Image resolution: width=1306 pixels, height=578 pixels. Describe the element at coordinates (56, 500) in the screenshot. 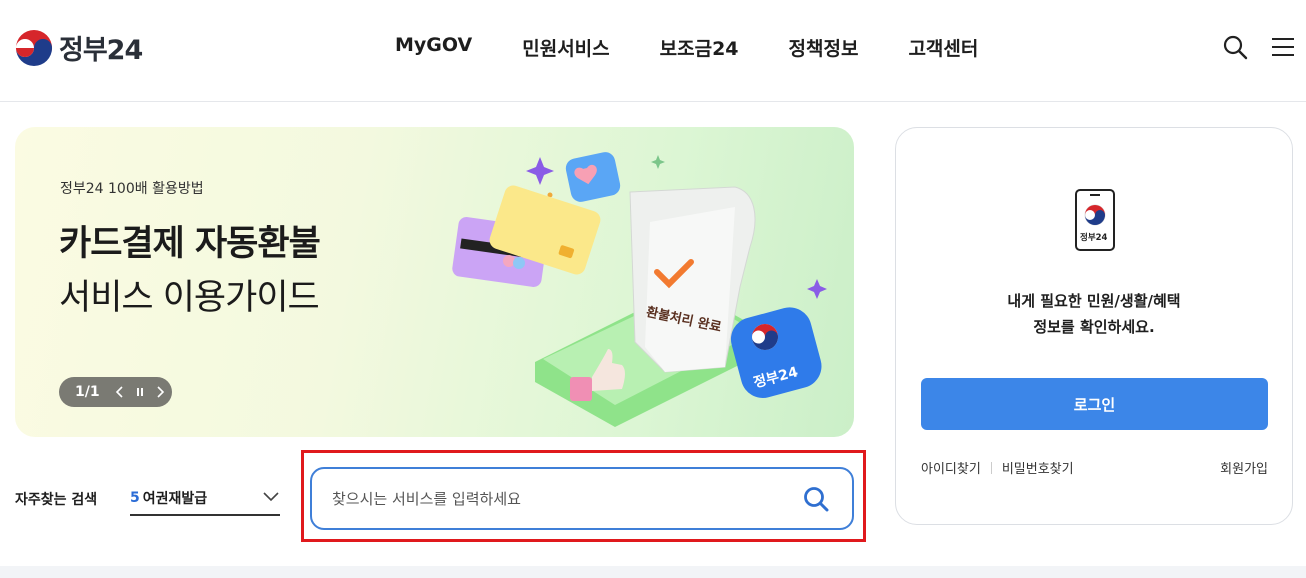

I see `frequent-search-label: 자주찾는 검색` at that location.